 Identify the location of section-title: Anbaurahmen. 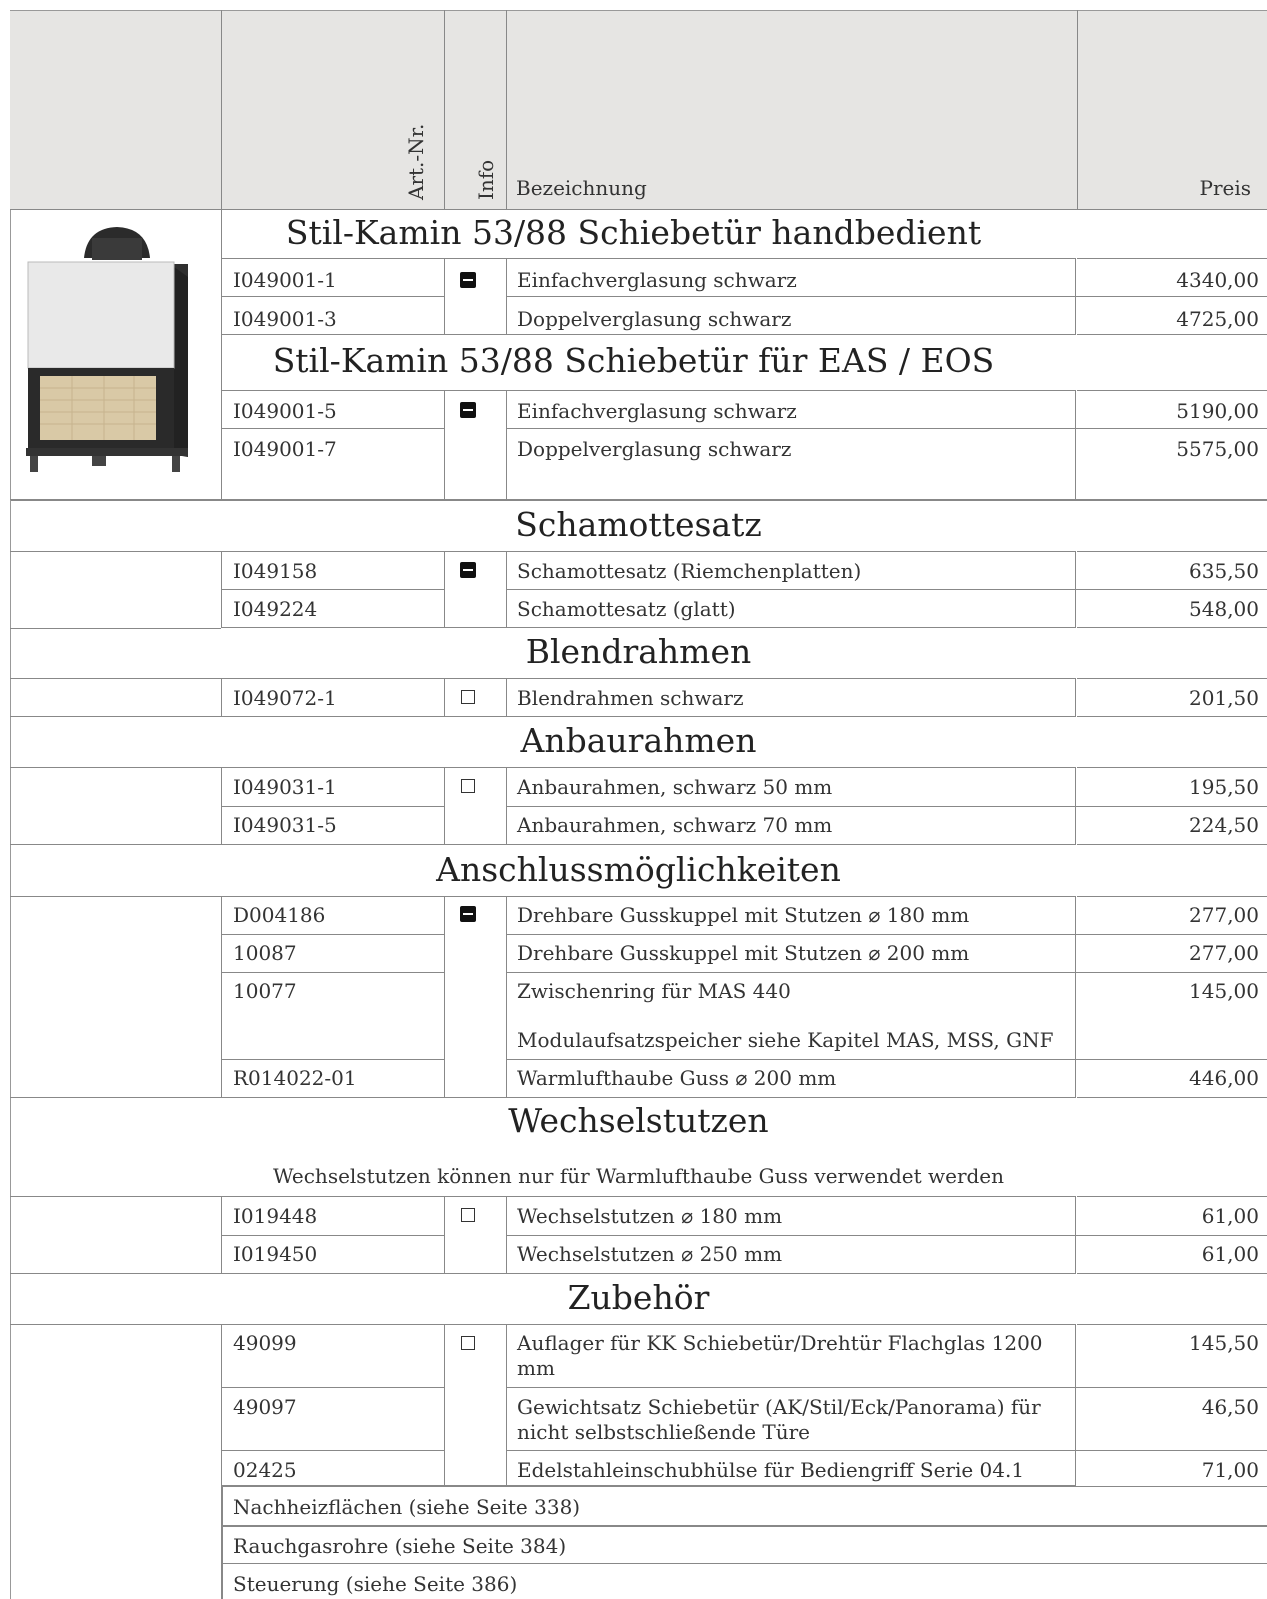
(638, 740).